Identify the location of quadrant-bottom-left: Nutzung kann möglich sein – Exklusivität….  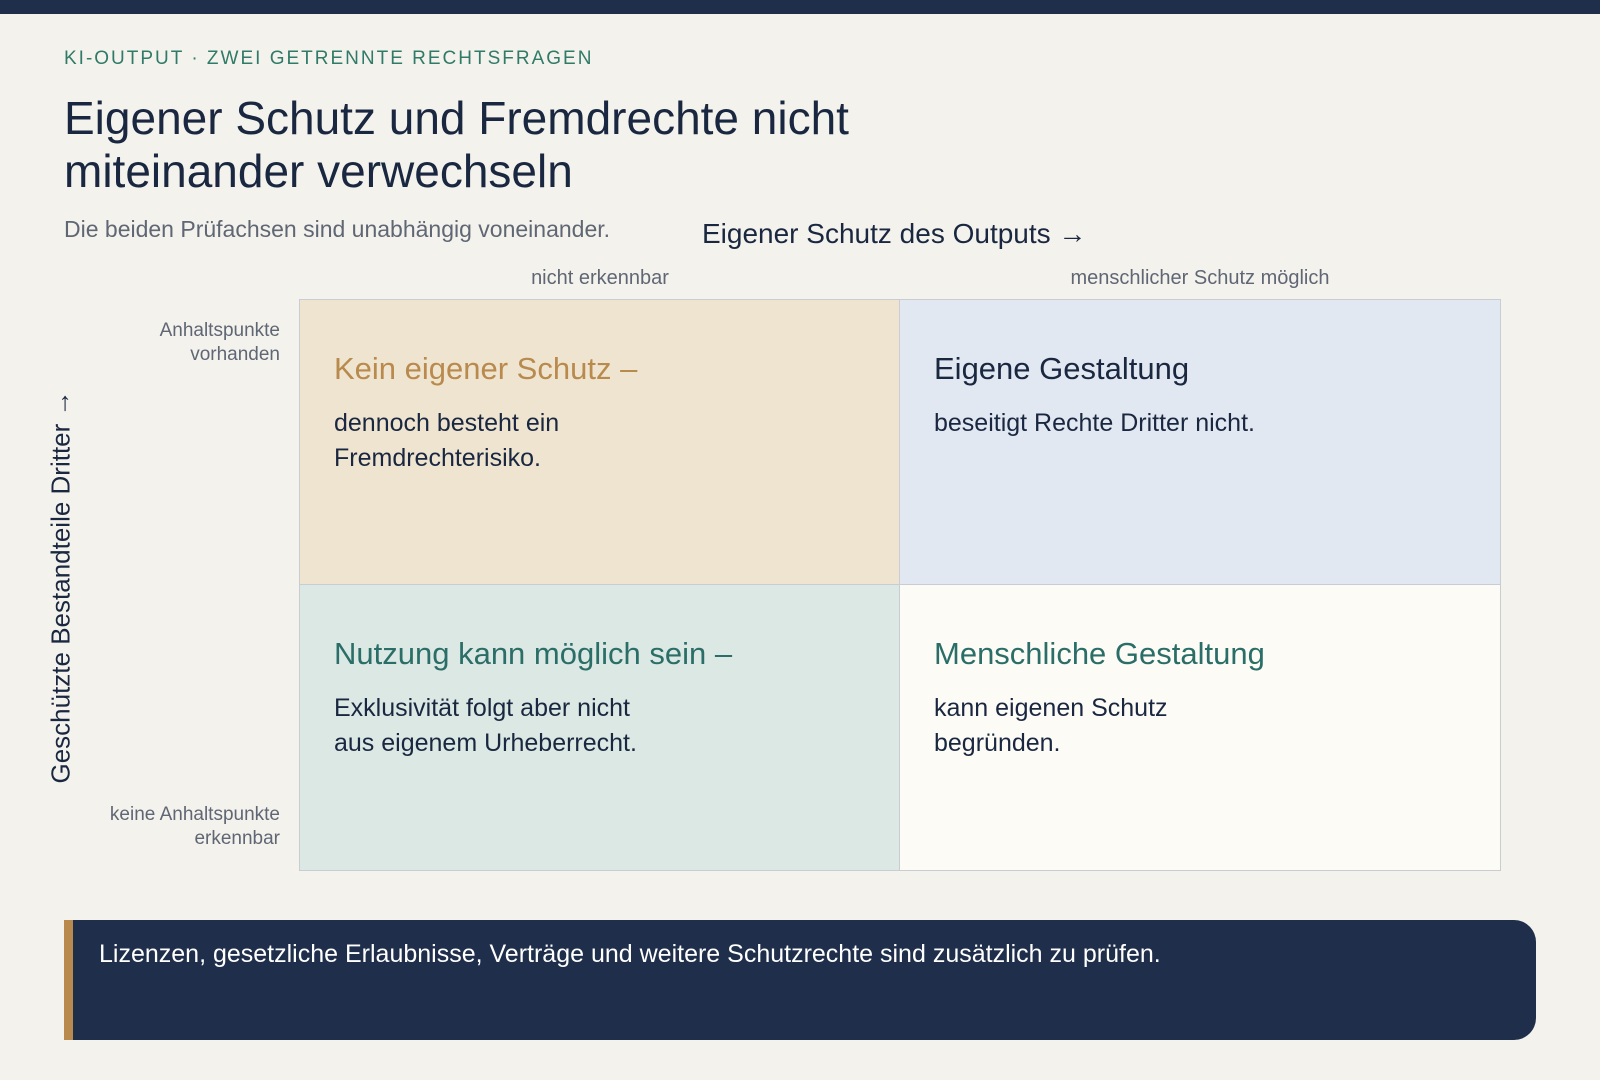
(600, 727).